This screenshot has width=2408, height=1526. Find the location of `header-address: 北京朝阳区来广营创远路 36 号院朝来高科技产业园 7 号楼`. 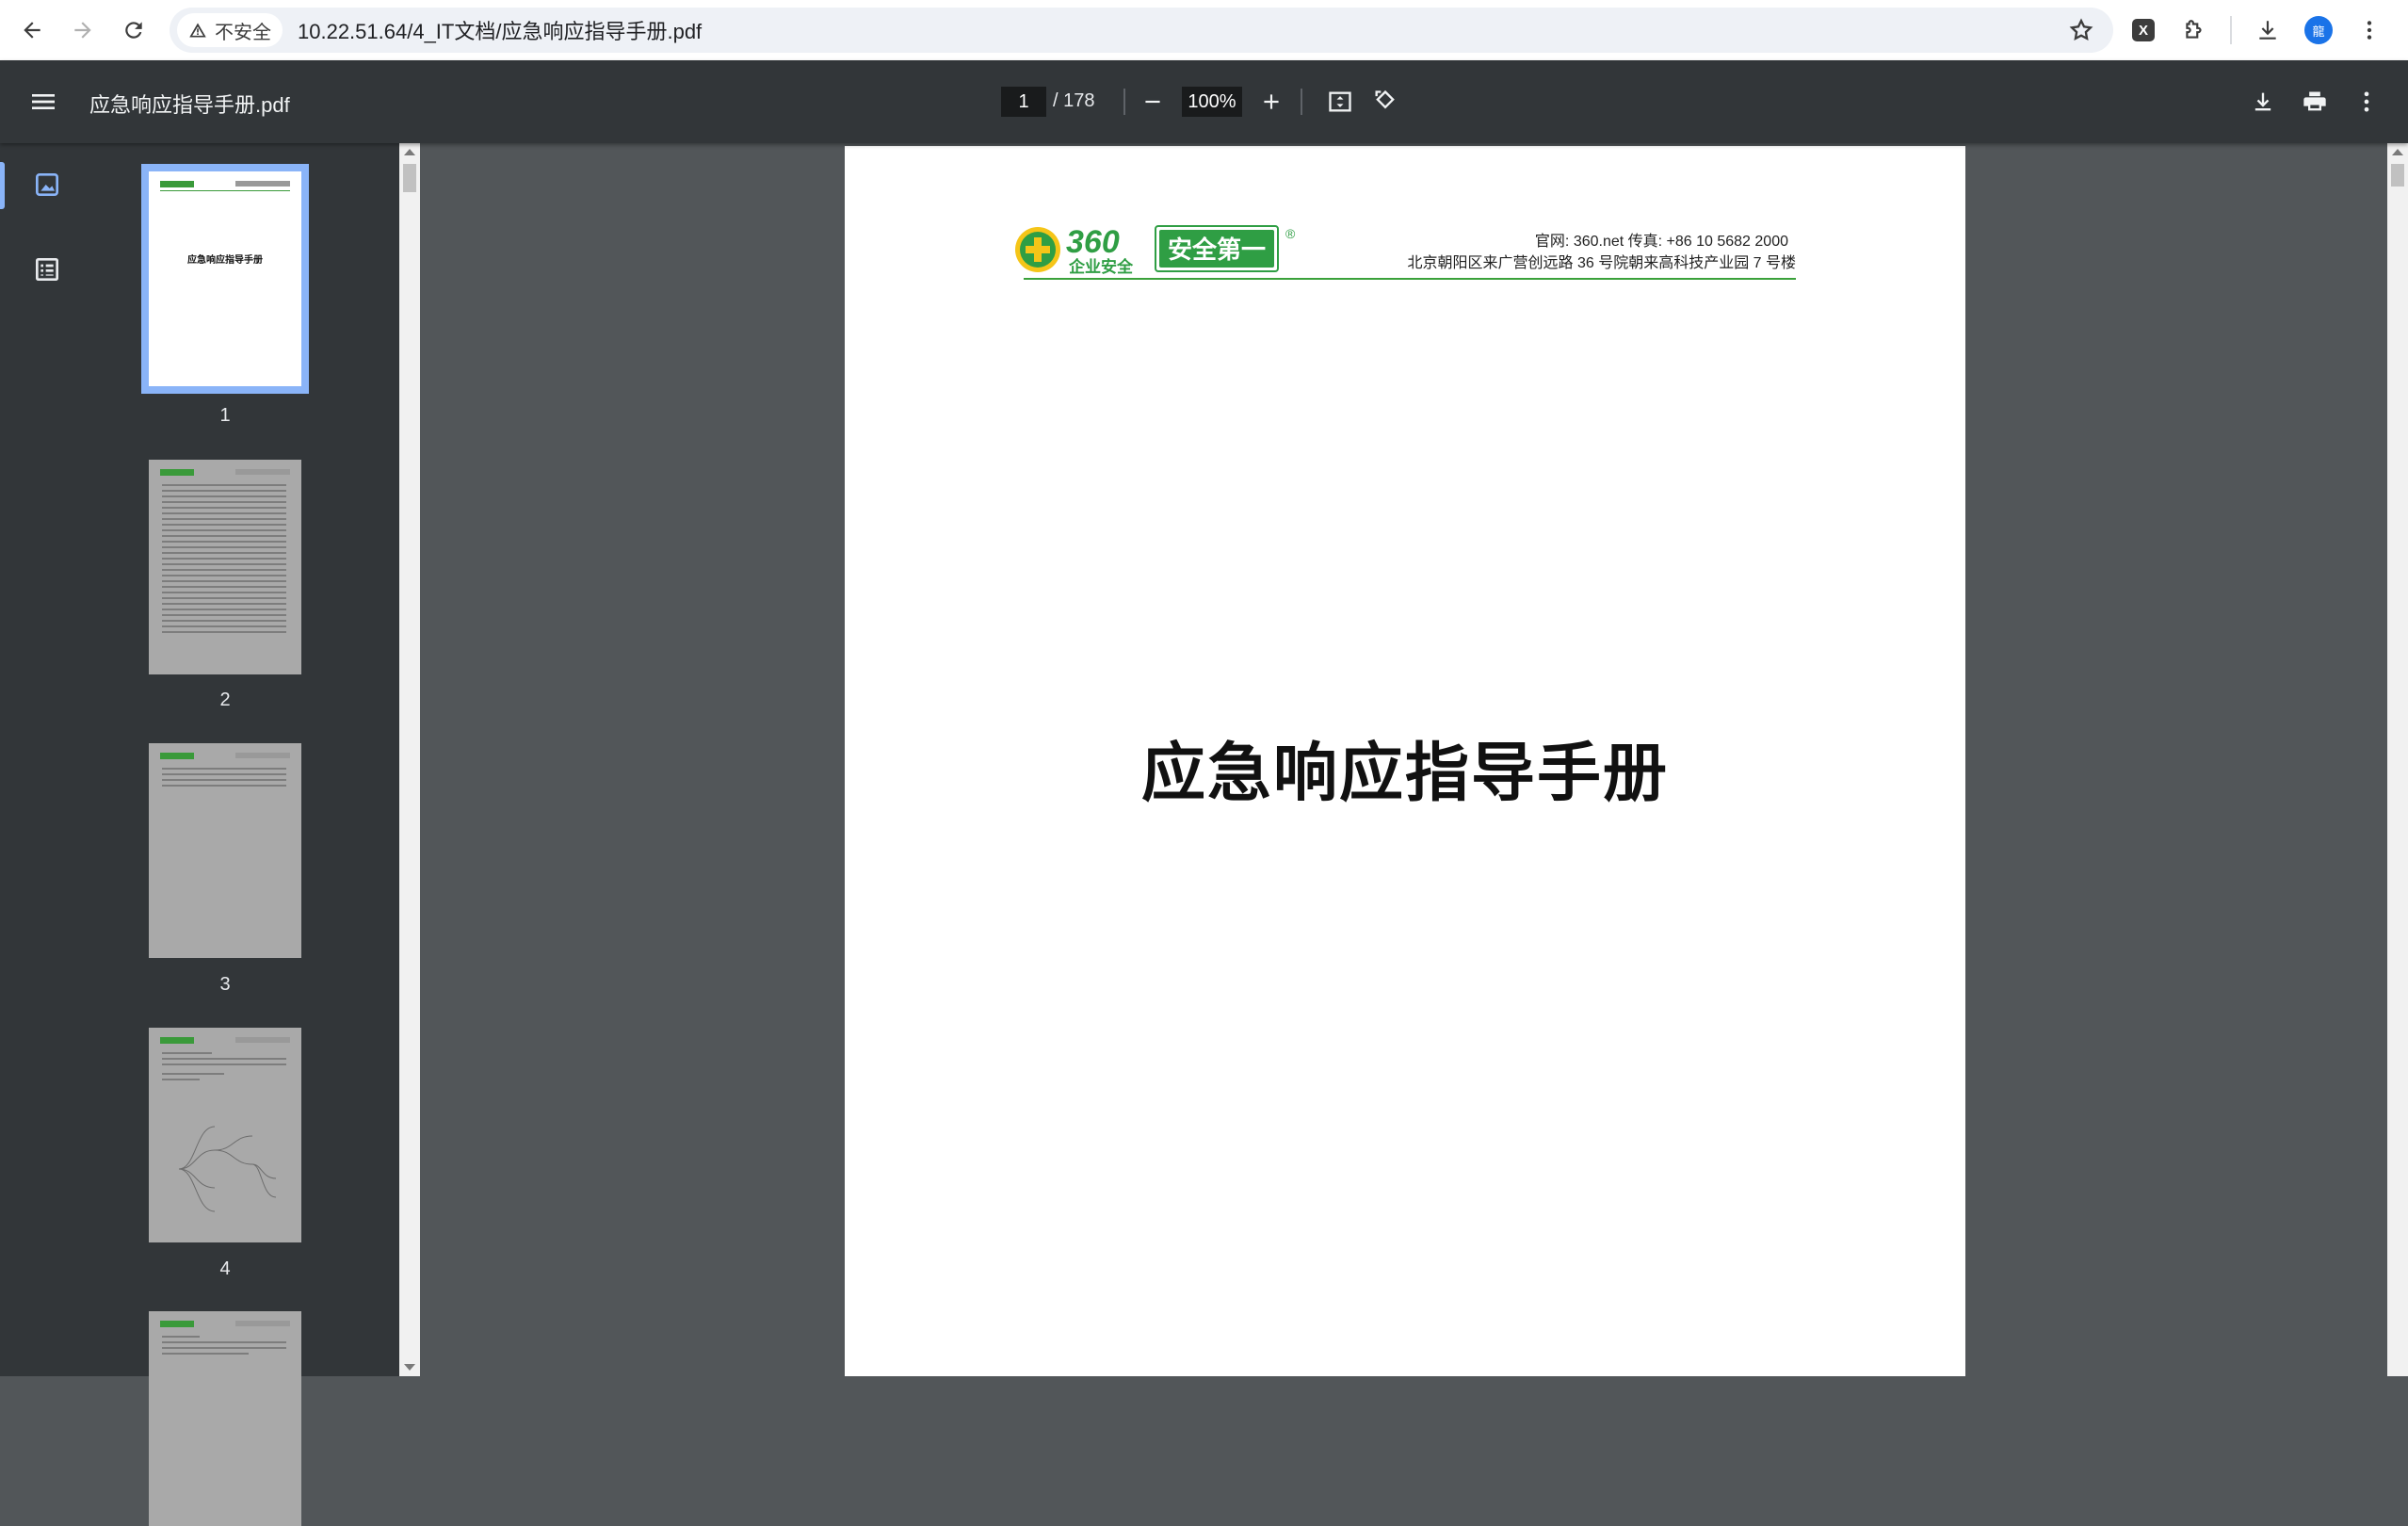

header-address: 北京朝阳区来广营创远路 36 号院朝来高科技产业园 7 号楼 is located at coordinates (1601, 263).